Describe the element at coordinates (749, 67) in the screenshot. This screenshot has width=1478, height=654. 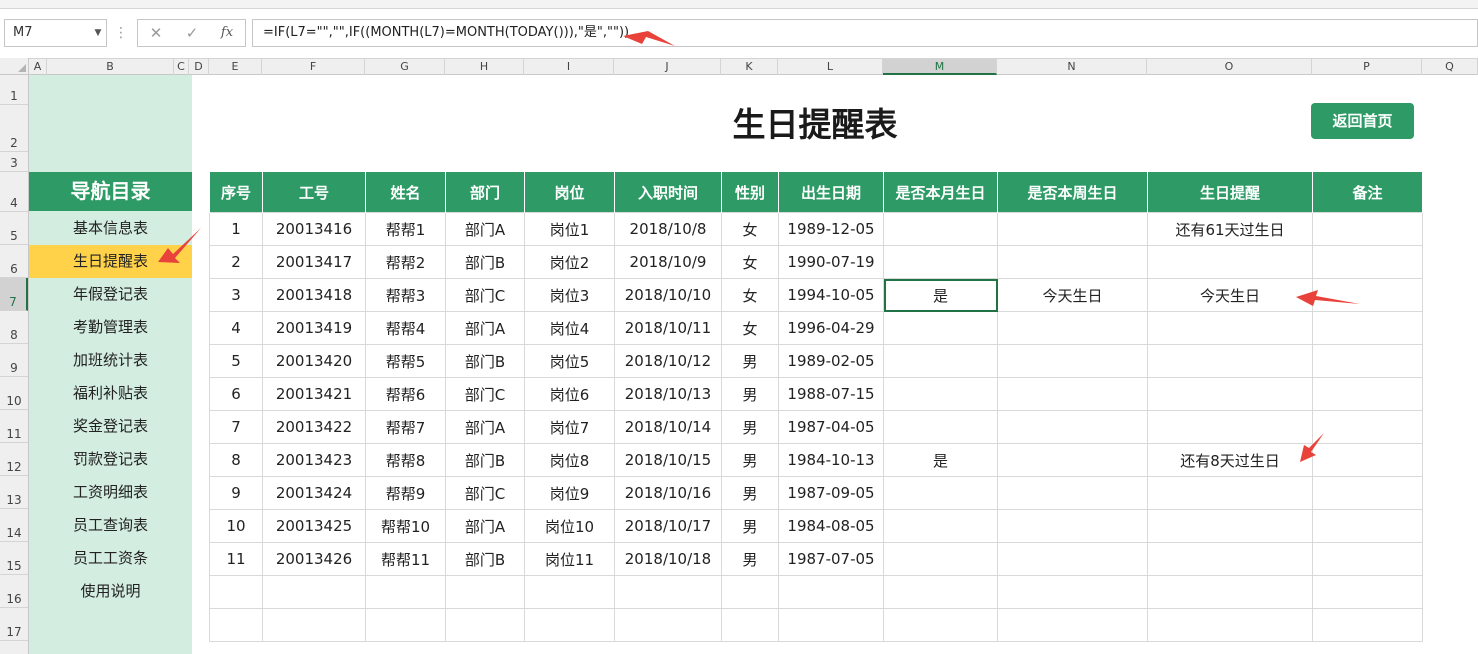
I see `column-header-k: K` at that location.